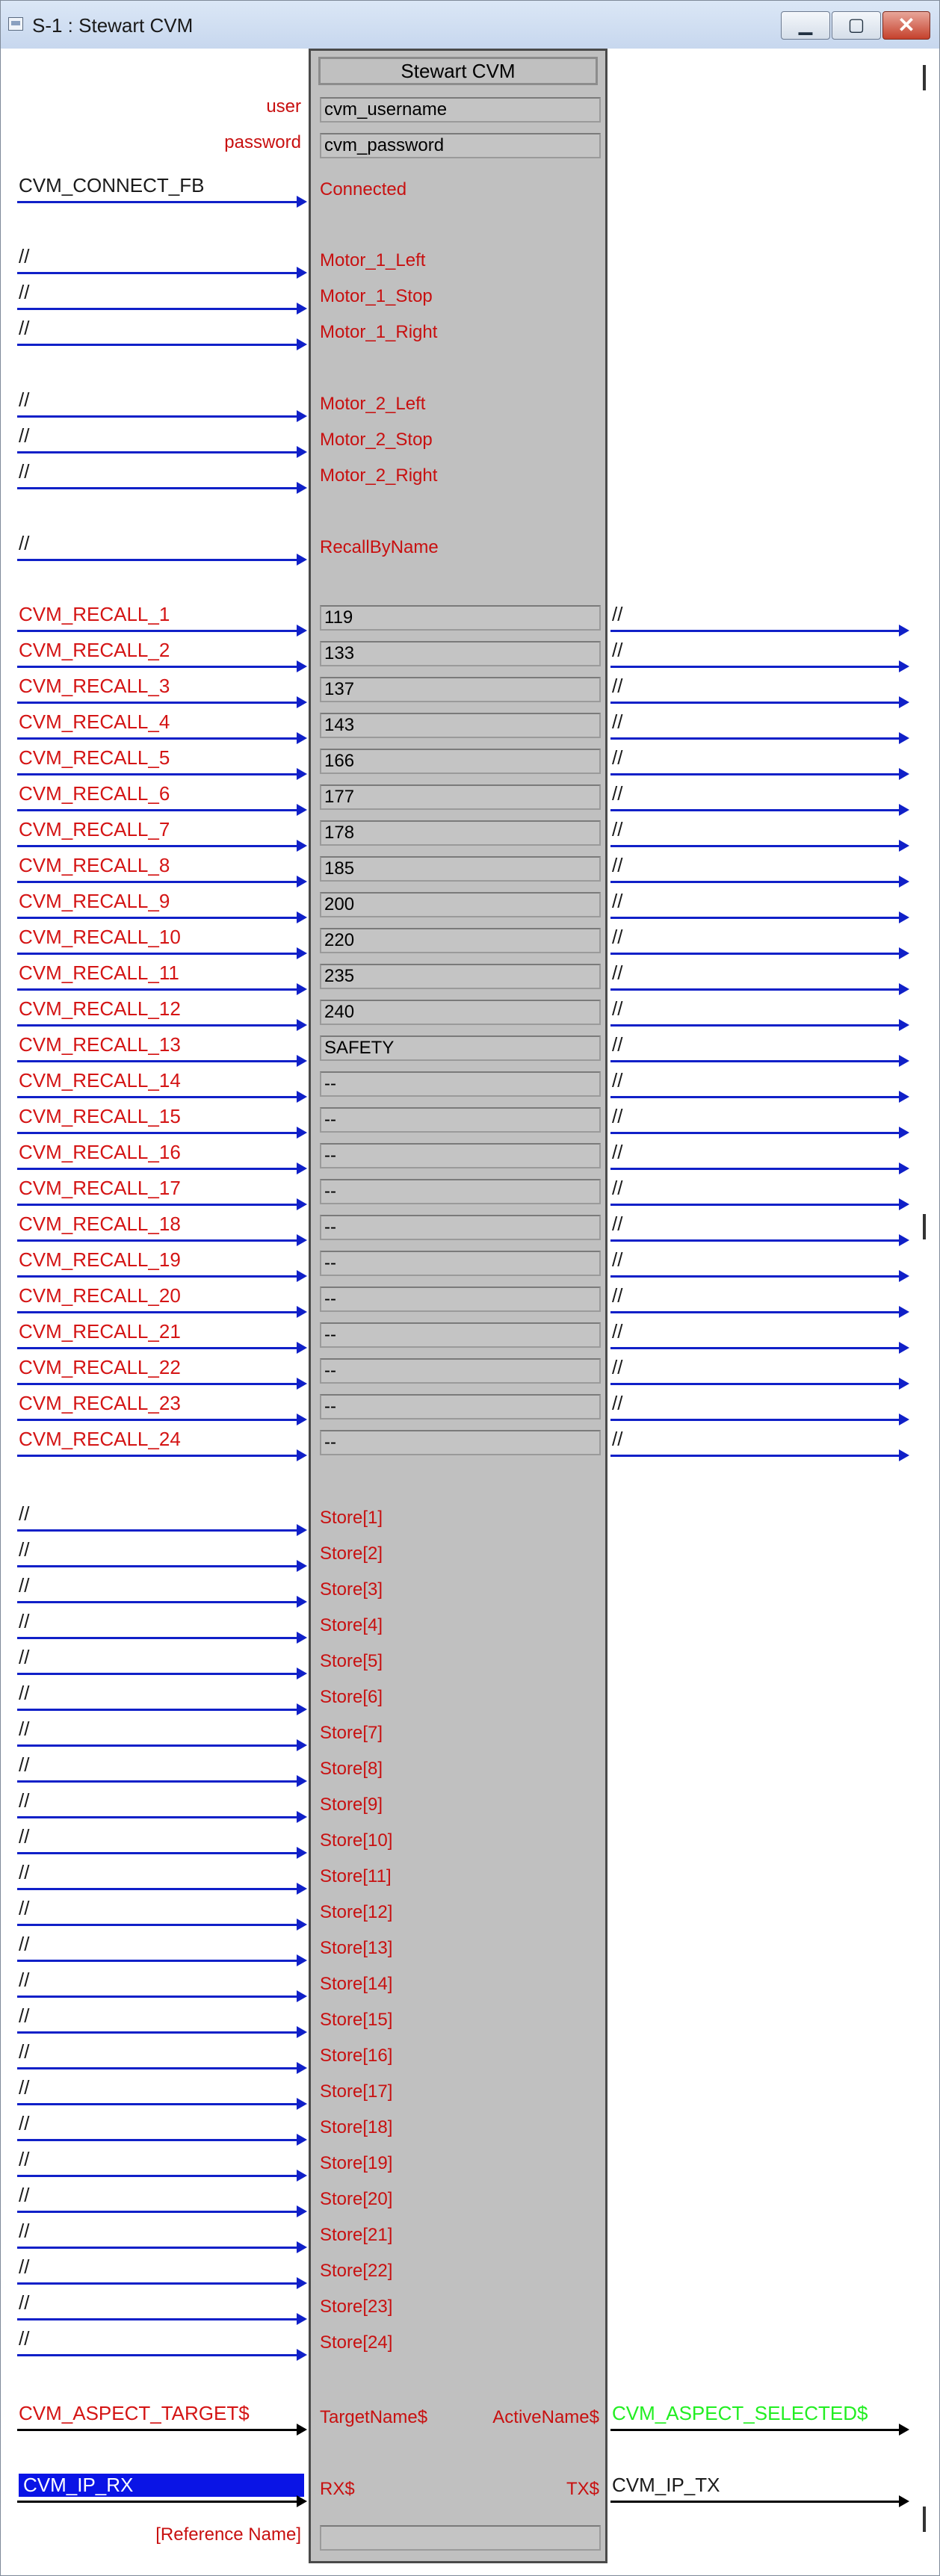 The height and width of the screenshot is (2576, 940). I want to click on store-9-signal: //, so click(24, 1800).